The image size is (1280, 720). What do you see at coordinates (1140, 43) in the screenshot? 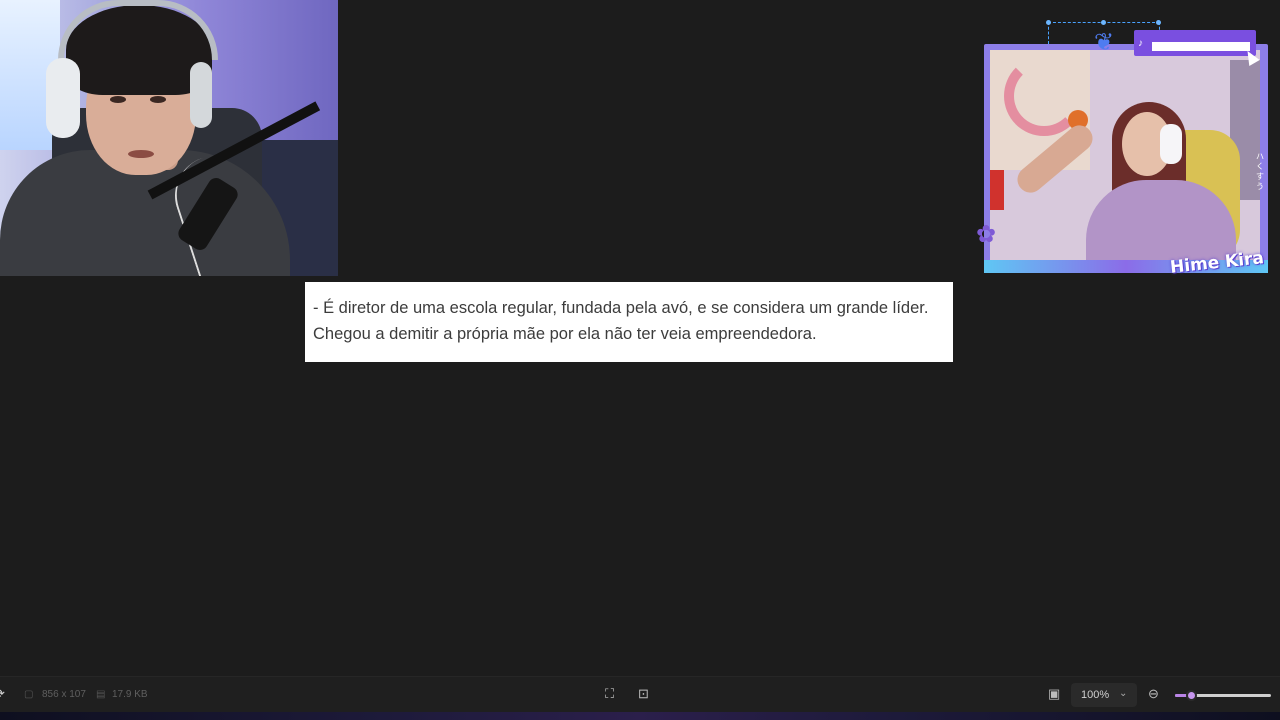
I see `tiktok-icon: ♪` at bounding box center [1140, 43].